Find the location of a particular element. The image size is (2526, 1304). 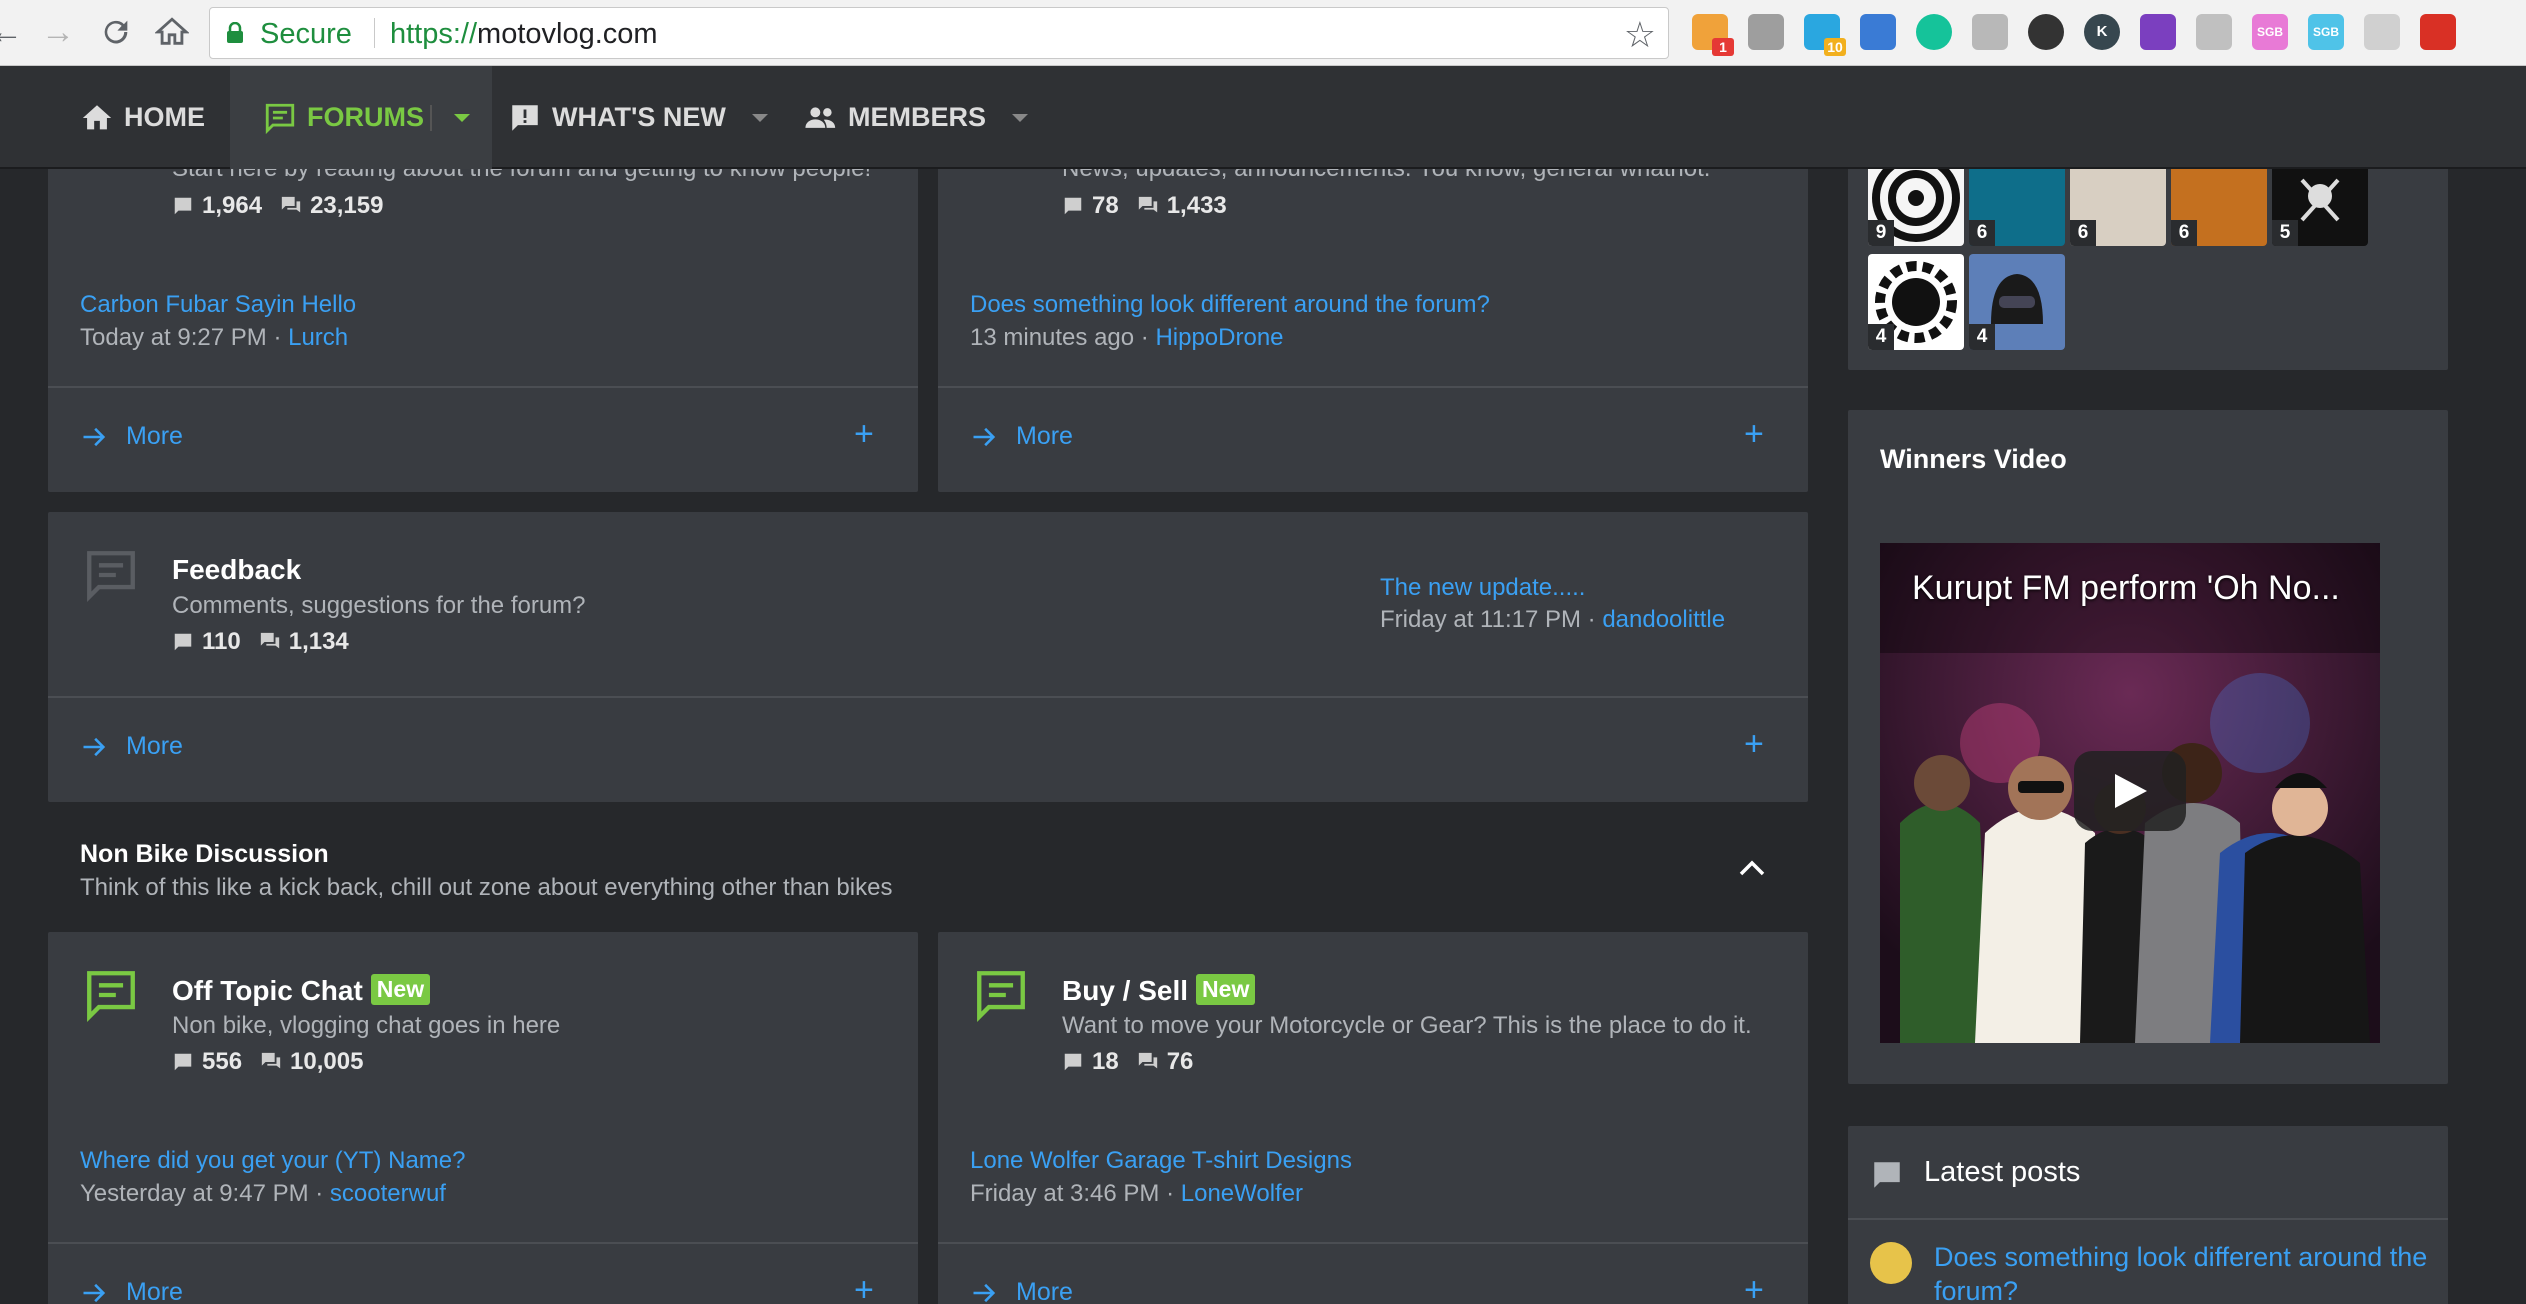

forum-title-link: Buy / Sell New is located at coordinates (1159, 990).